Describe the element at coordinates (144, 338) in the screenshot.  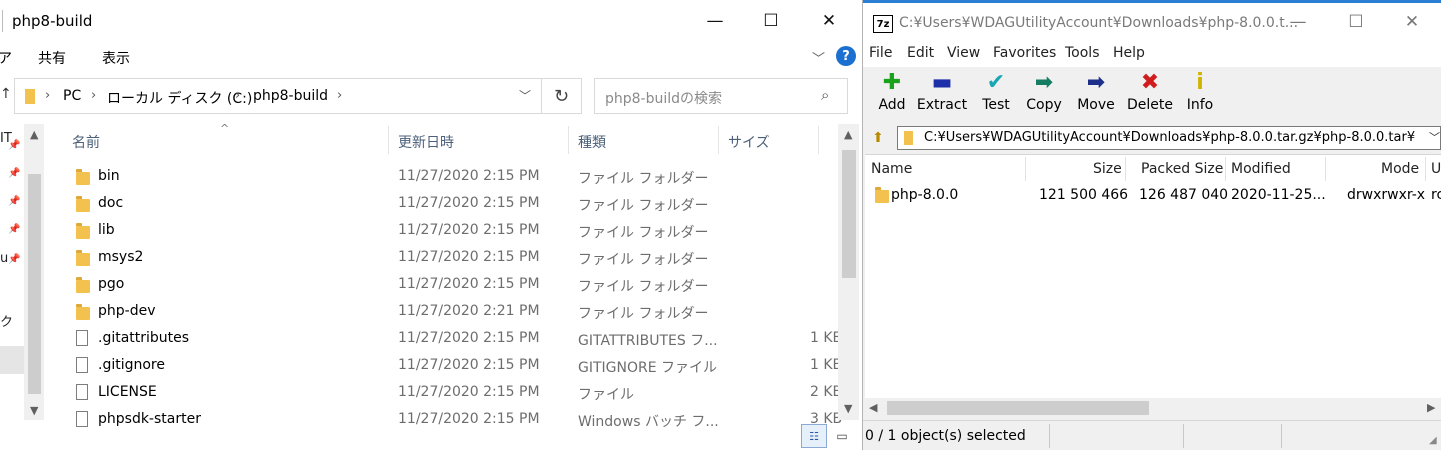
I see `row-name: .gitattributes` at that location.